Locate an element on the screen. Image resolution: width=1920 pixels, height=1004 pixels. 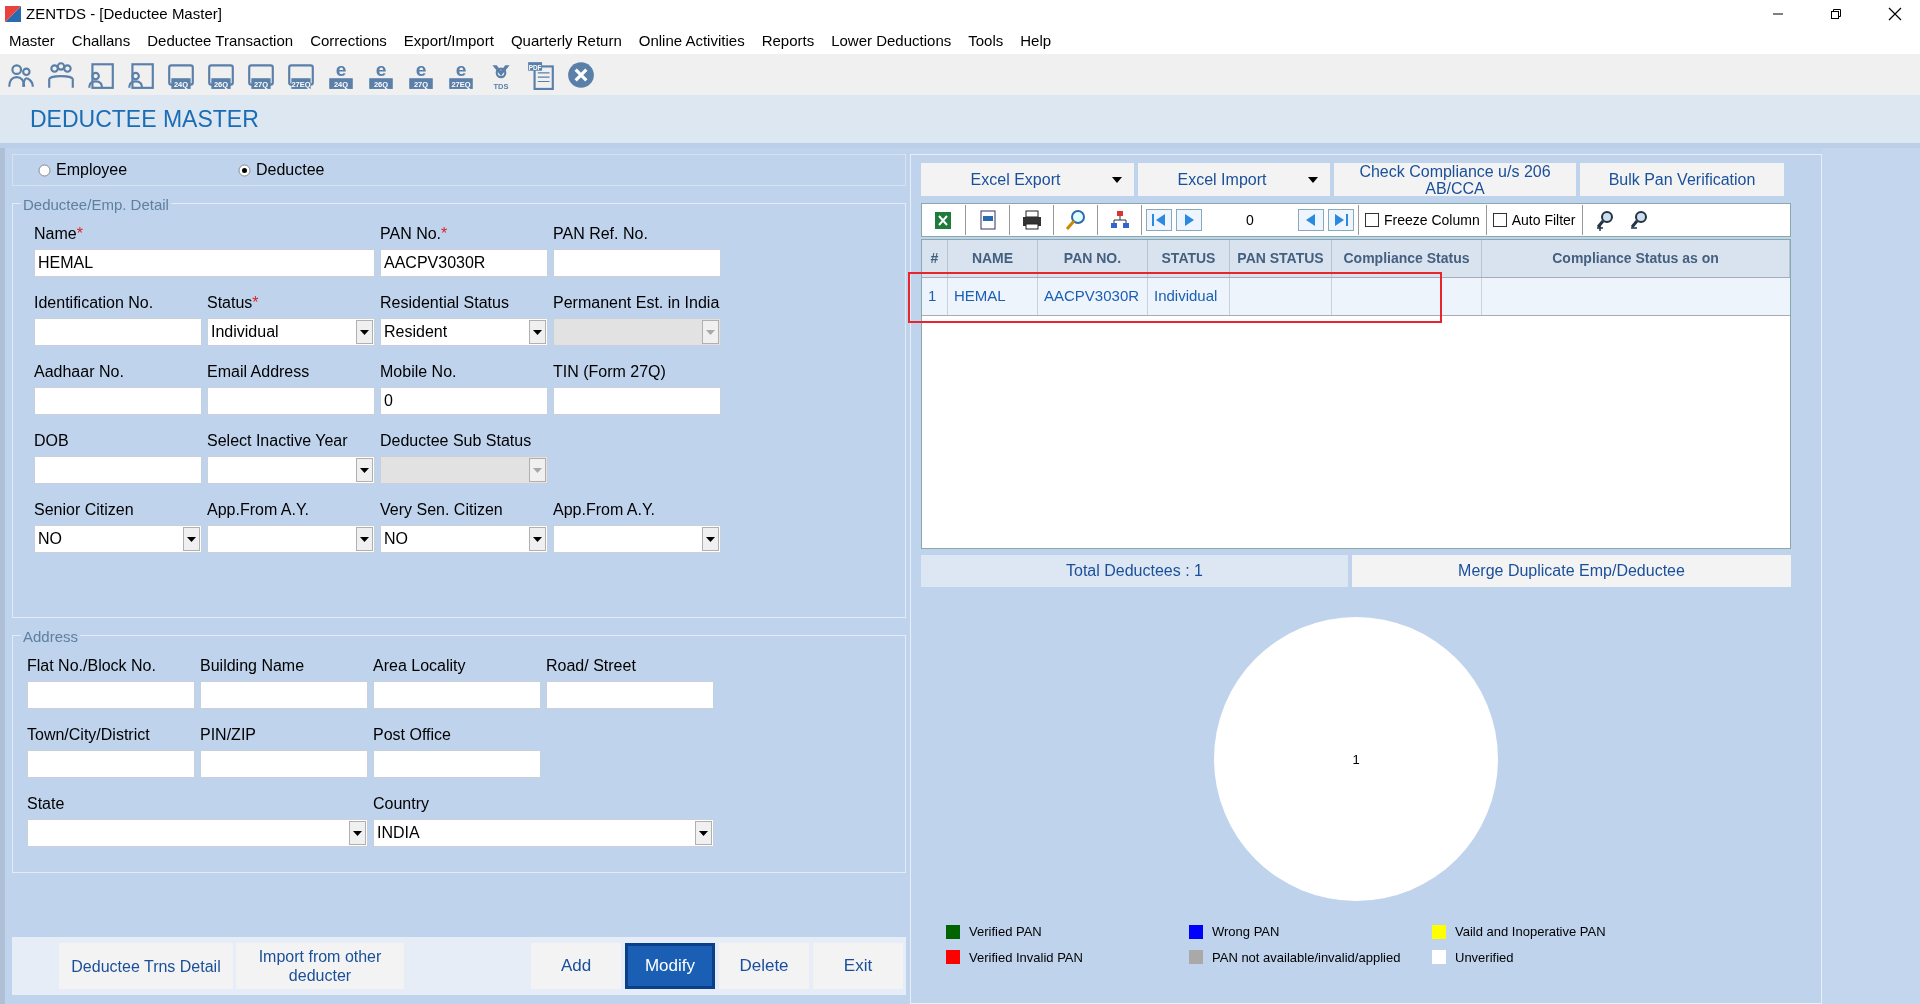
dropdown: Resident is located at coordinates (464, 332).